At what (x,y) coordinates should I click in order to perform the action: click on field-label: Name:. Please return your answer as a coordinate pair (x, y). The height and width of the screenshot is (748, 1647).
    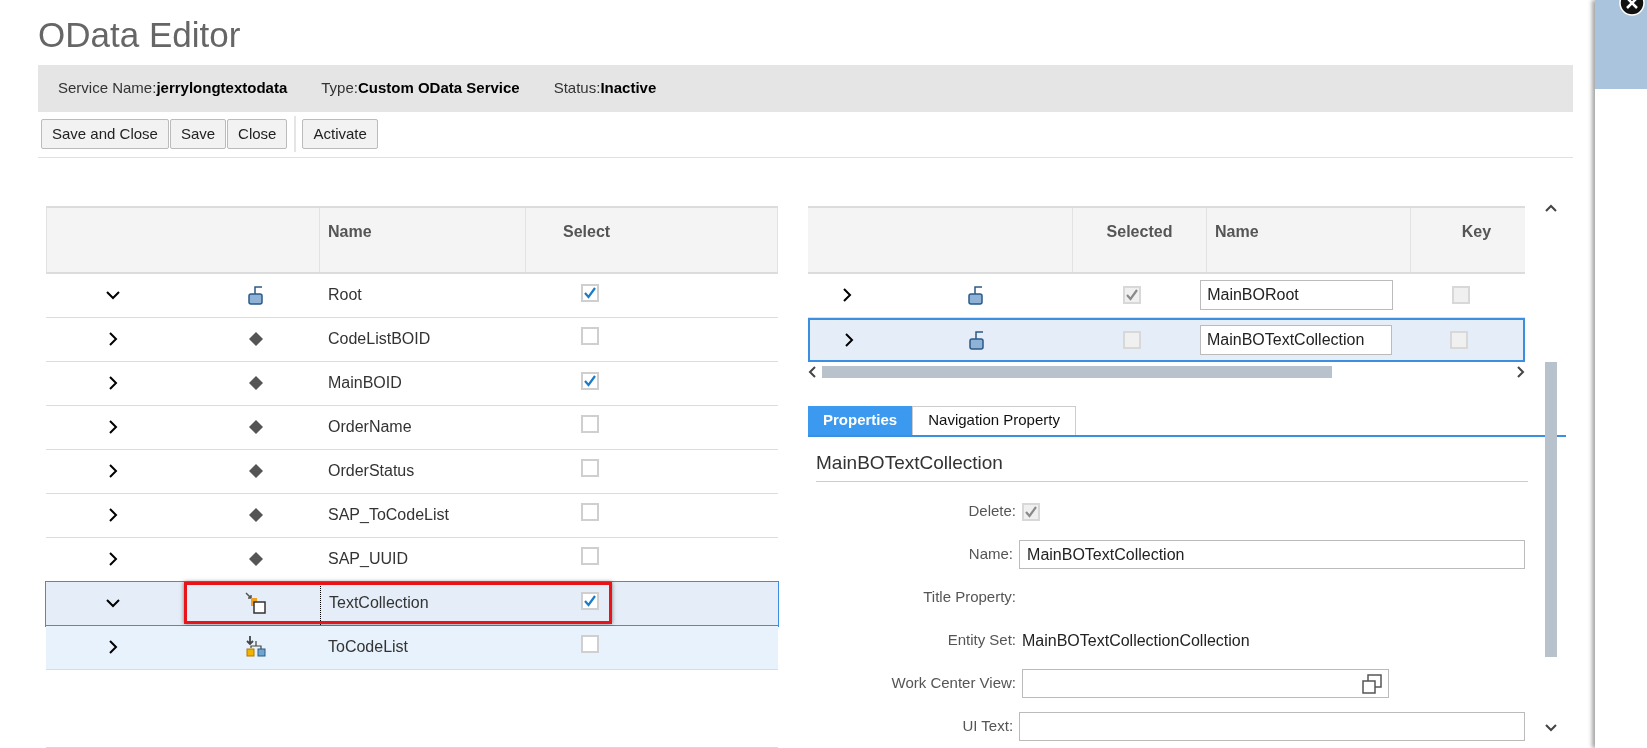
    Looking at the image, I should click on (991, 554).